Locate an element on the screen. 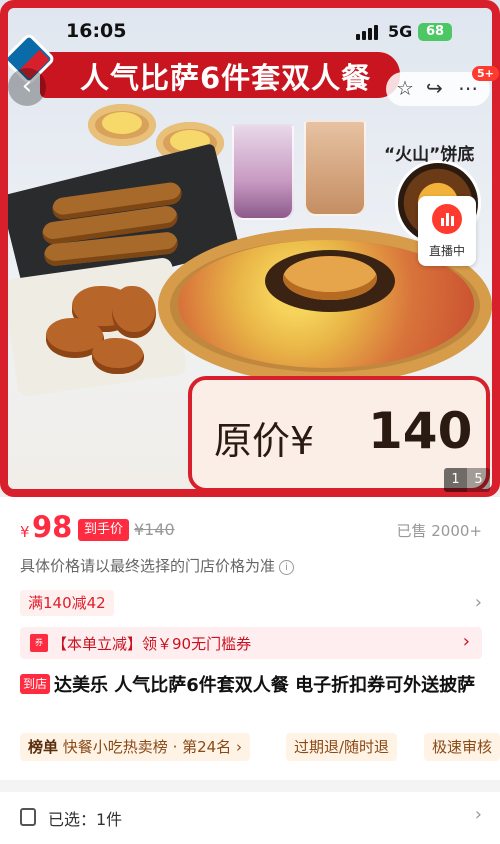 This screenshot has height=844, width=500. strike-price: ¥140 is located at coordinates (154, 529).